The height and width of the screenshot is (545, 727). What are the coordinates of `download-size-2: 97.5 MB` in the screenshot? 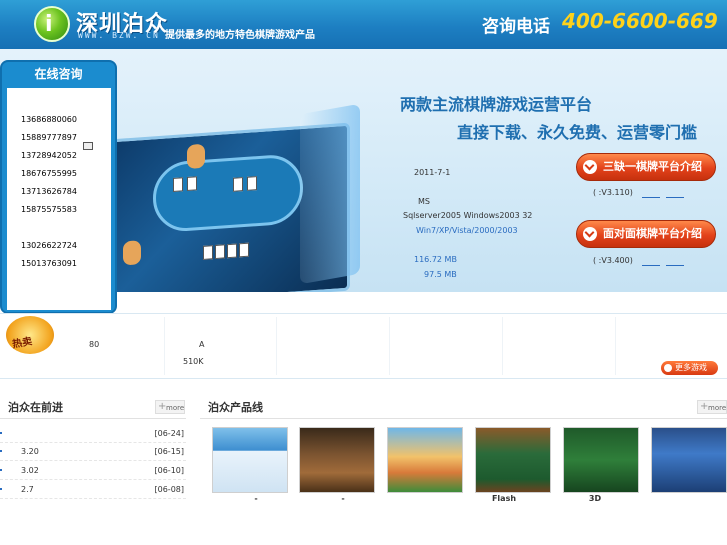 It's located at (440, 274).